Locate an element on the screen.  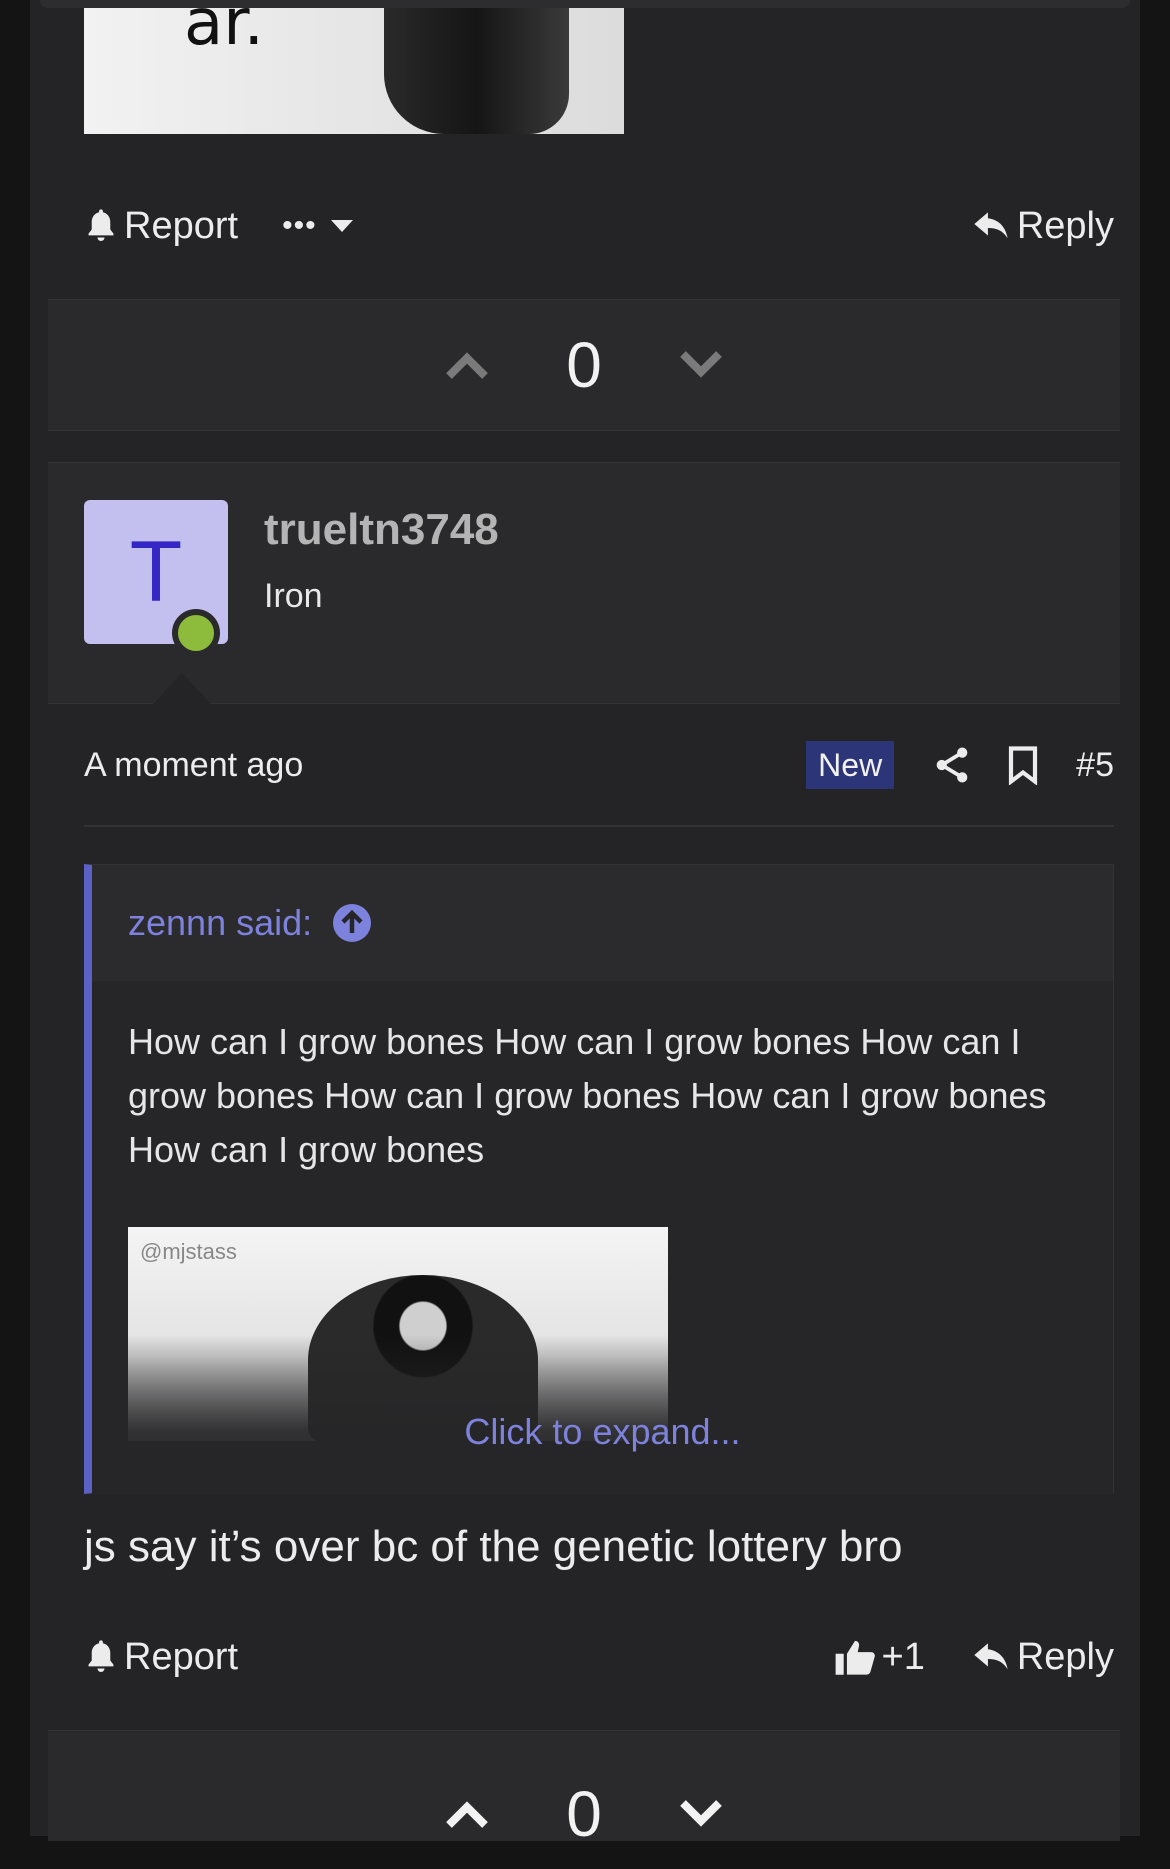
quote-author: zennn said: is located at coordinates (220, 923).